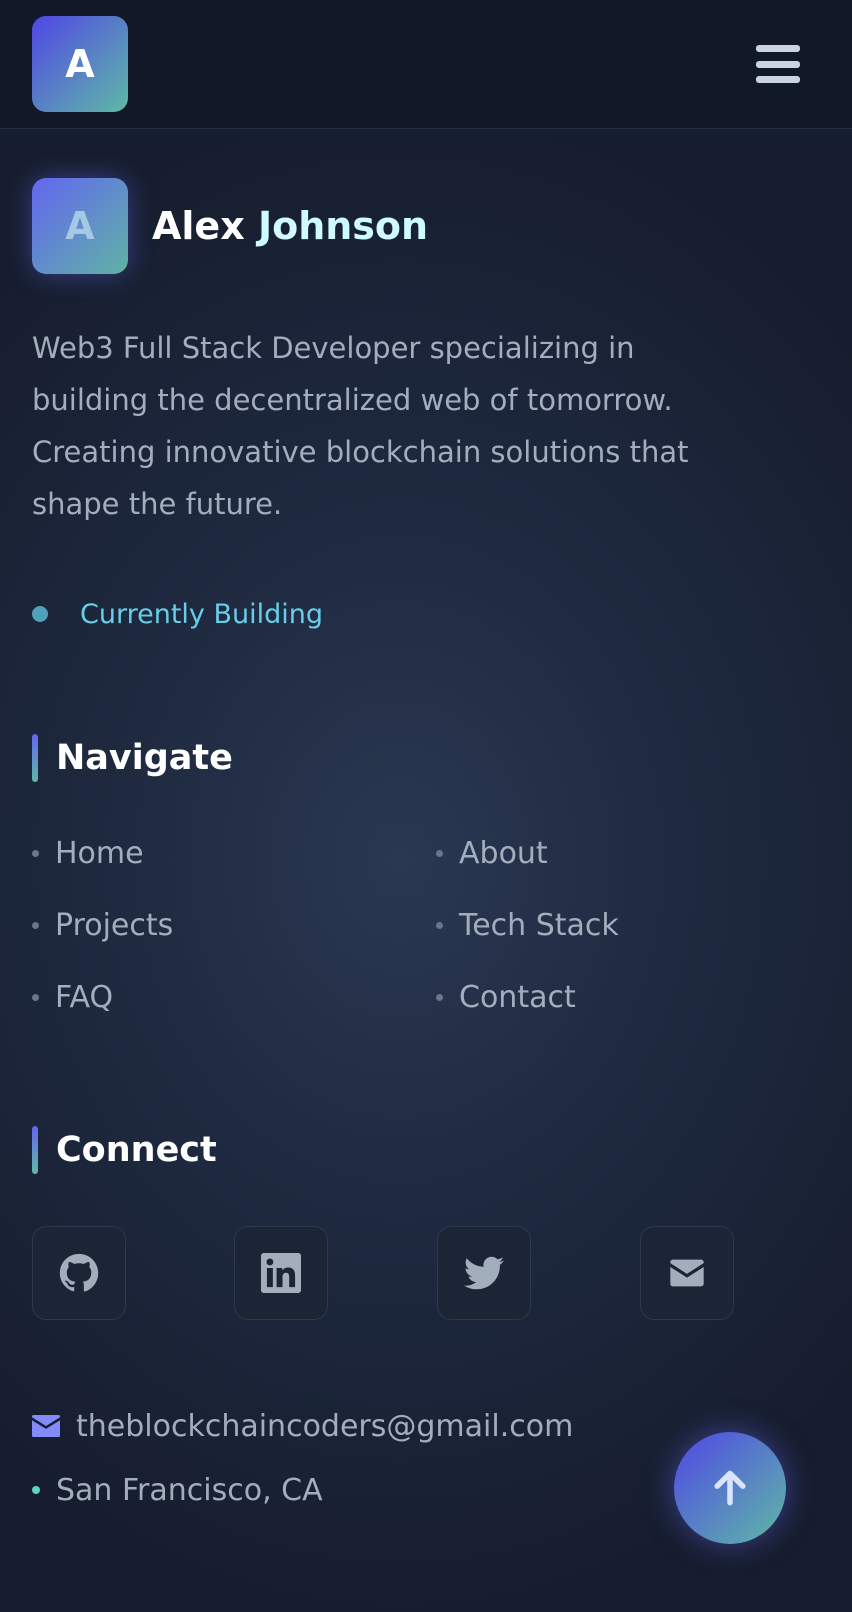  Describe the element at coordinates (99, 853) in the screenshot. I see `nav-link-label: Home` at that location.